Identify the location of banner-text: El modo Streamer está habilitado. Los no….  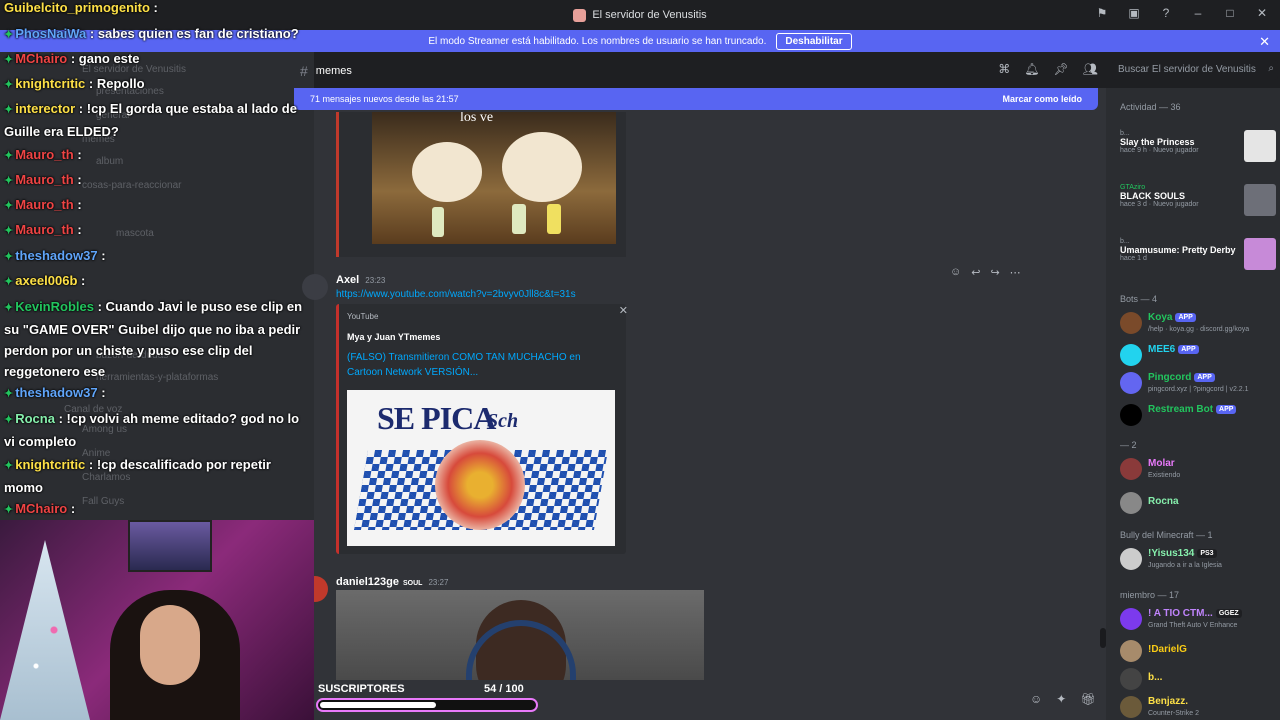
(597, 41).